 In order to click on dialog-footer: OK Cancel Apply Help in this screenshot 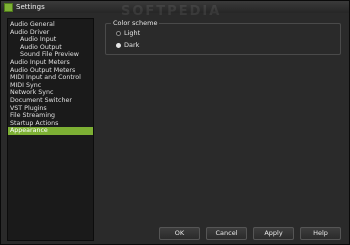, I will do `click(175, 235)`.